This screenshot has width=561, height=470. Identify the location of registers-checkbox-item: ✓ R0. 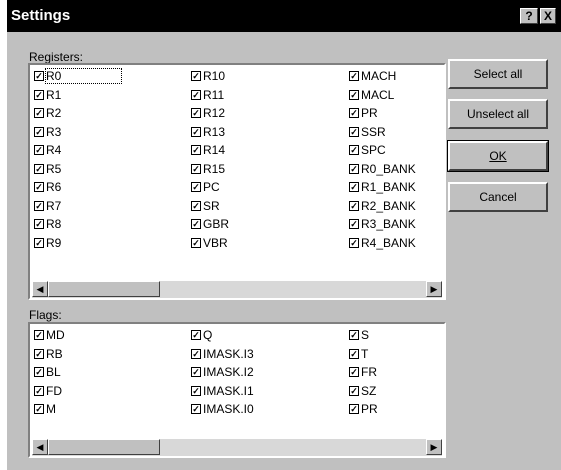
(78, 76).